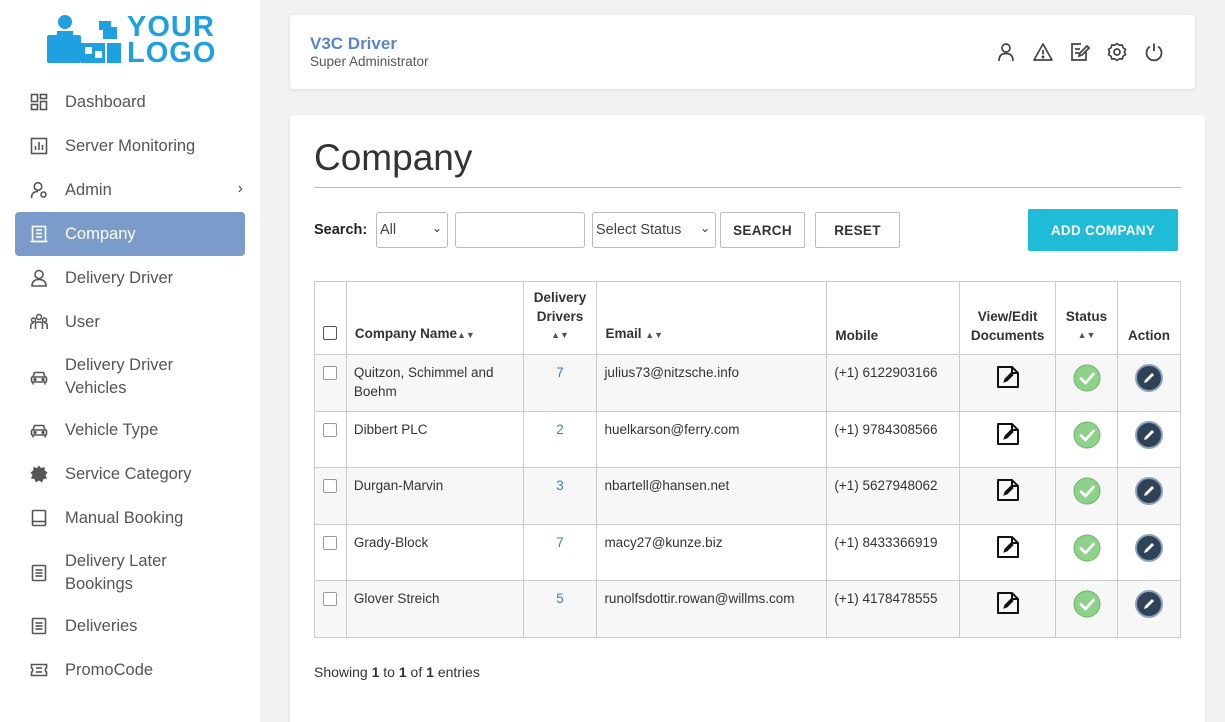 This screenshot has height=722, width=1225. Describe the element at coordinates (671, 372) in the screenshot. I see `email: julius73@nitzsche.info` at that location.